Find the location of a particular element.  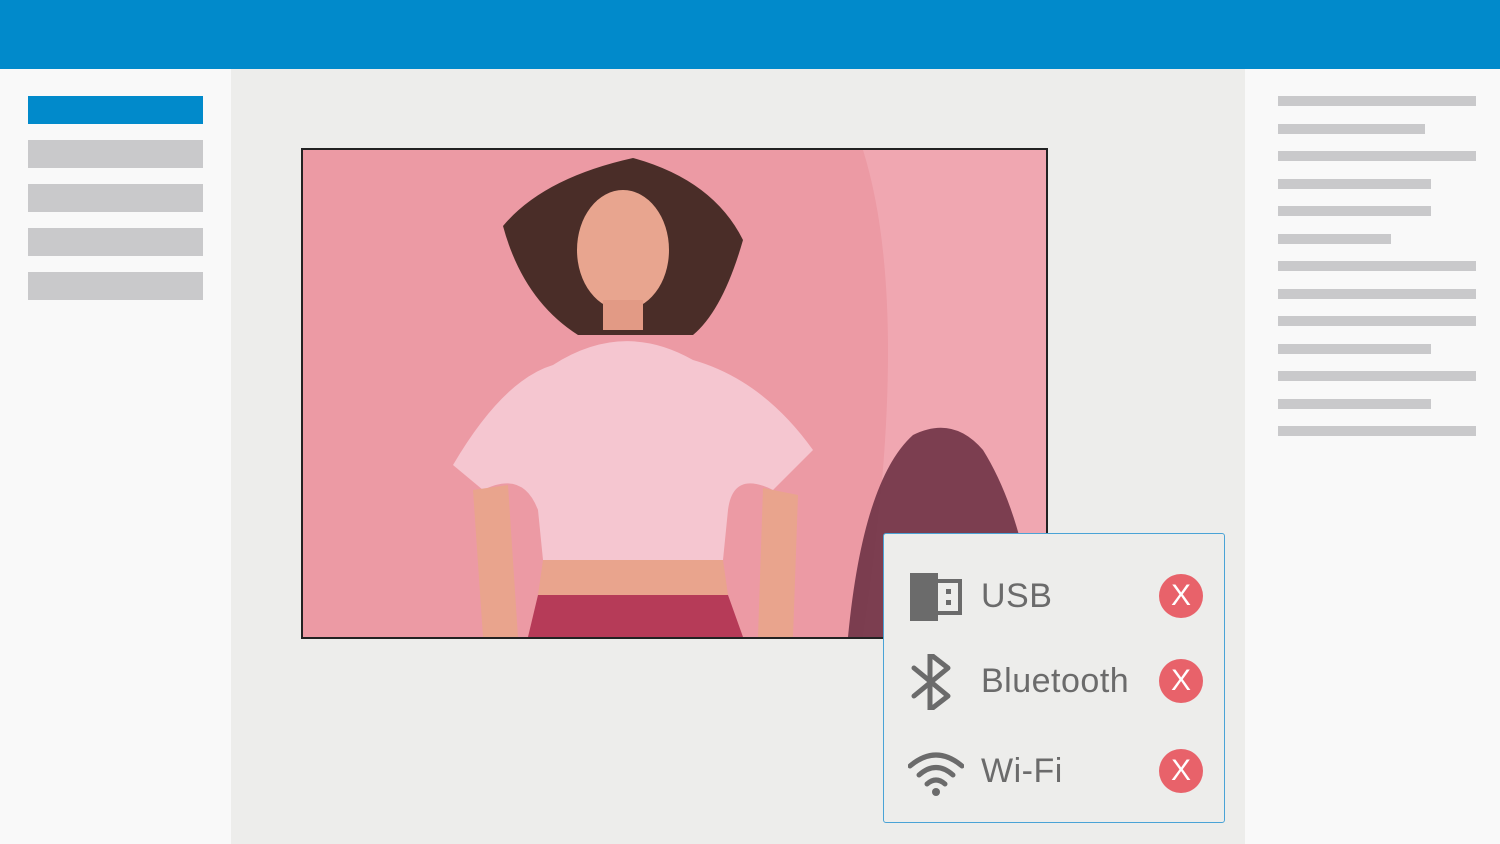

usb-icon is located at coordinates (936, 597).